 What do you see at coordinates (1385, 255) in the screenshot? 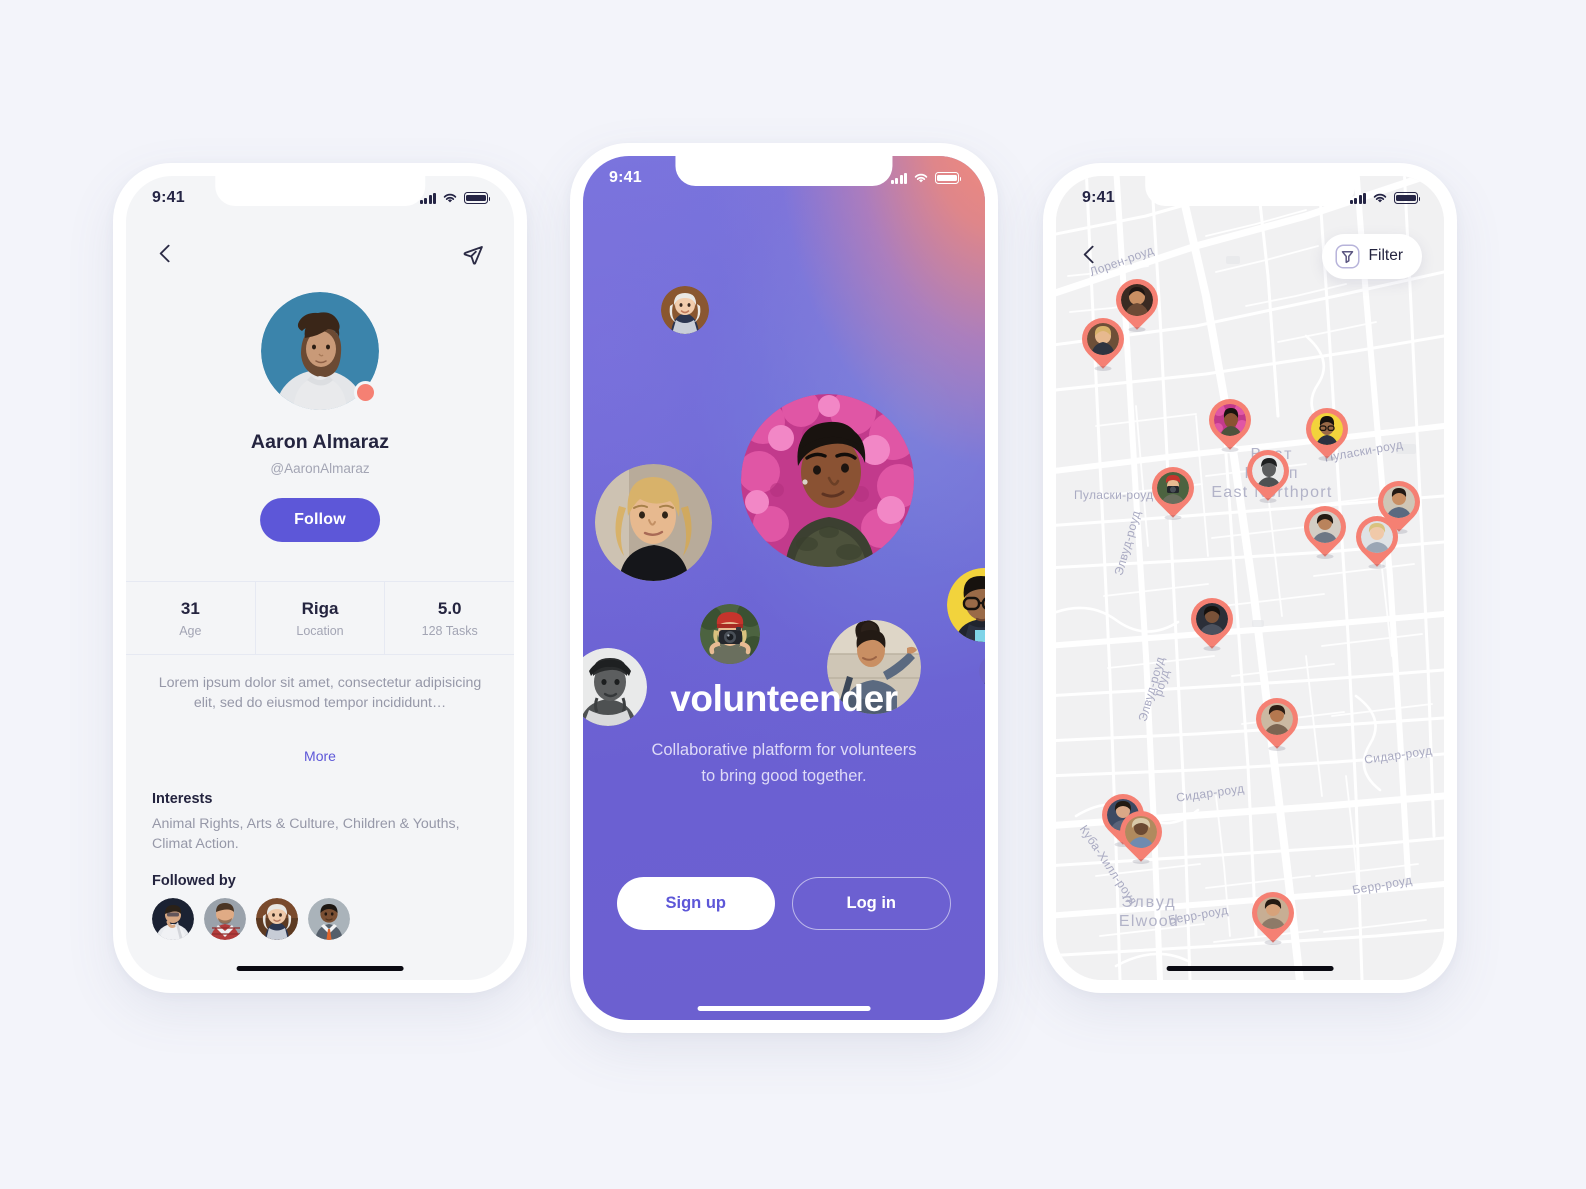
I see `filter-label: Filter` at bounding box center [1385, 255].